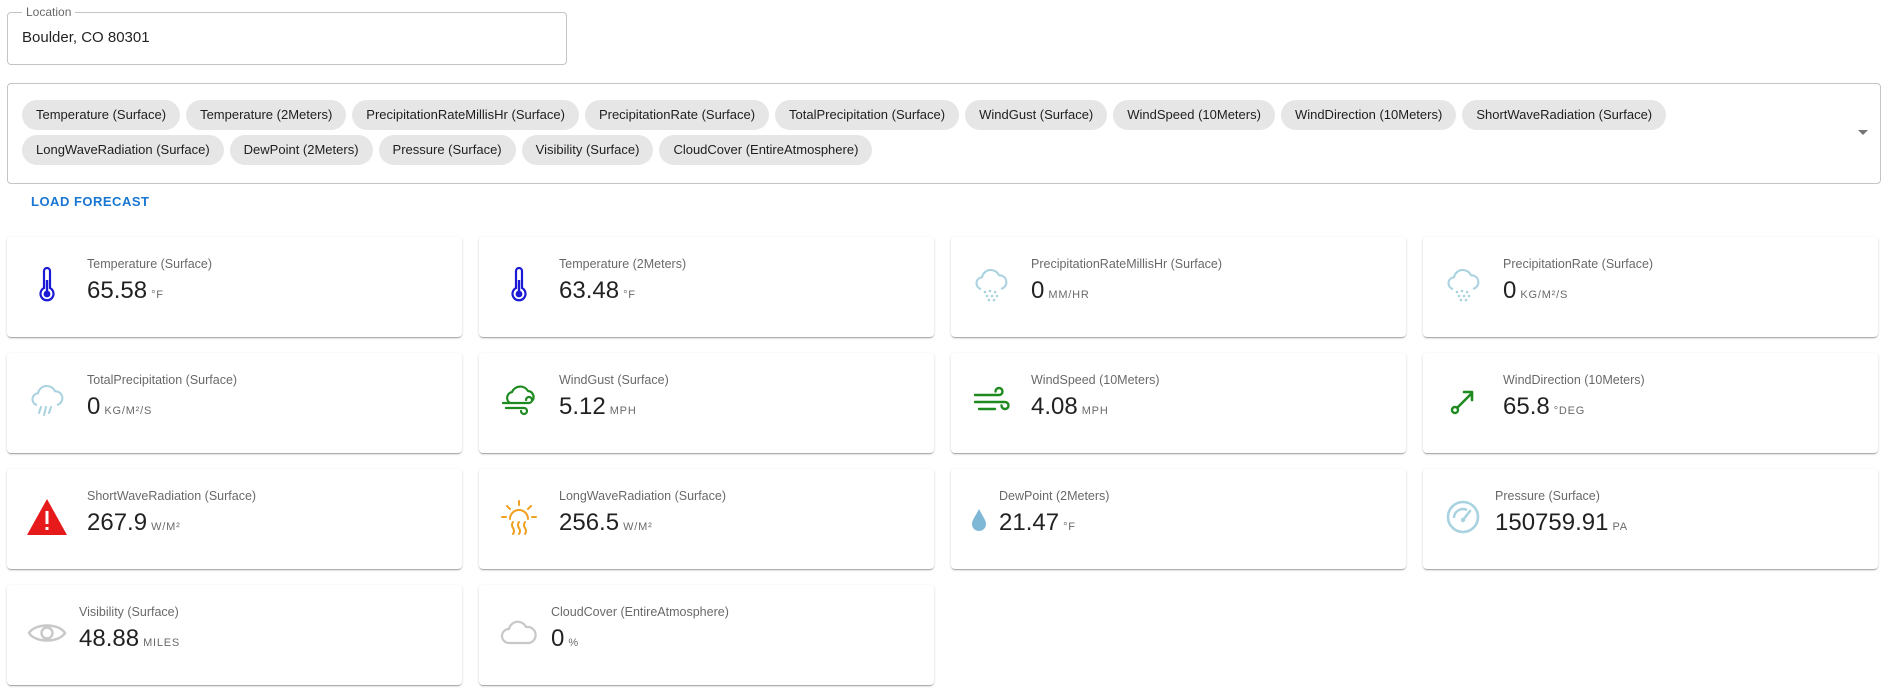 The image size is (1889, 694). I want to click on rain-cloud-icon, so click(47, 401).